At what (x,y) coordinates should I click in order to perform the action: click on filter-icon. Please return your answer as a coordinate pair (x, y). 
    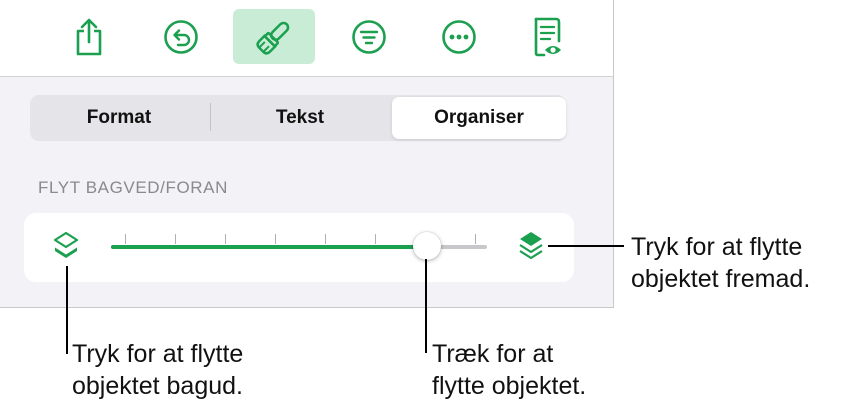
    Looking at the image, I should click on (369, 36).